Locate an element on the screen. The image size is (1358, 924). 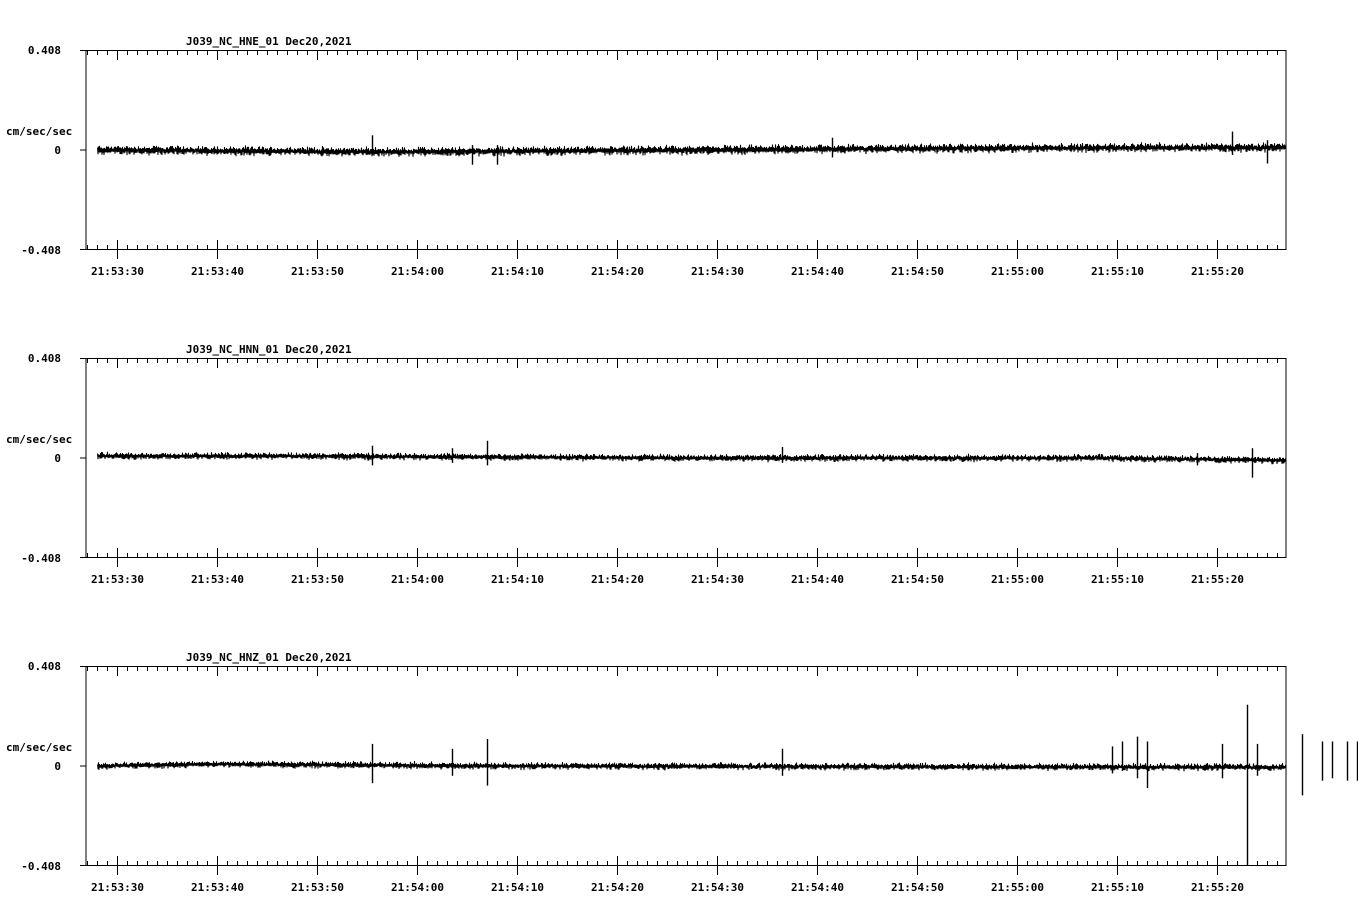
chart-title: J039_NC_HNZ_01 Dec20,2021 is located at coordinates (269, 657).